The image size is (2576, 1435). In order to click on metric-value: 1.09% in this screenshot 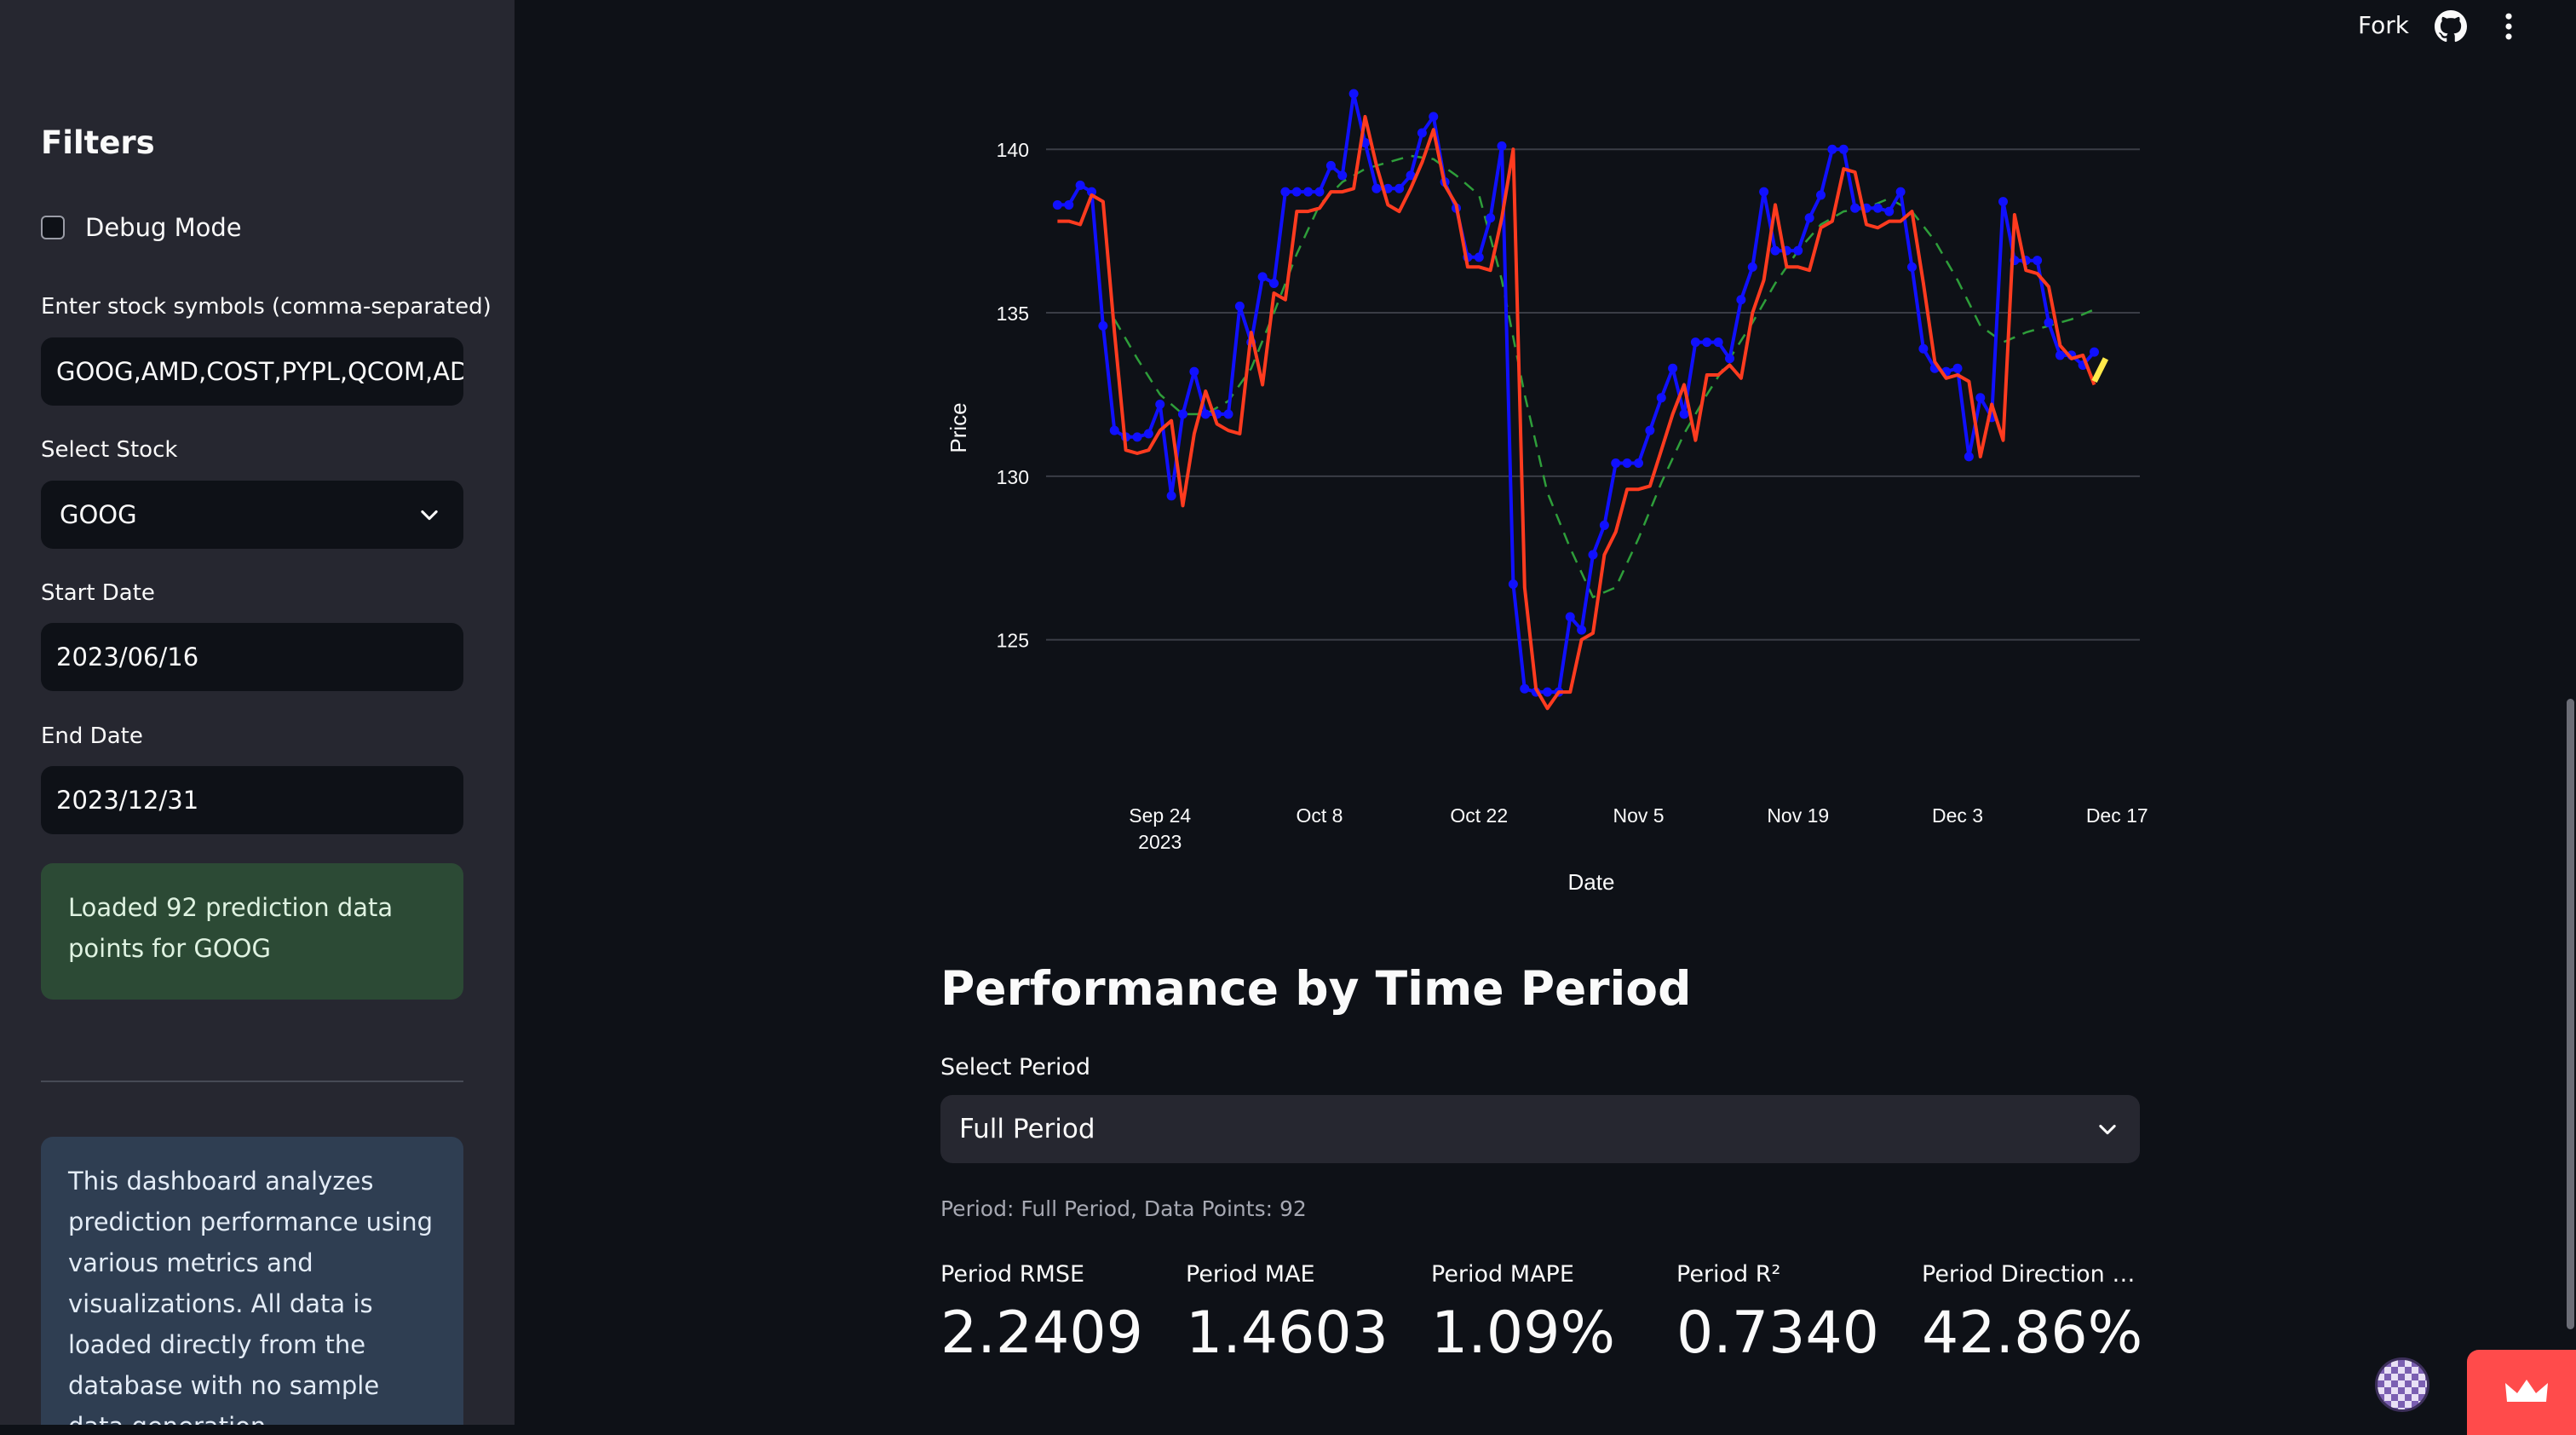, I will do `click(1523, 1333)`.